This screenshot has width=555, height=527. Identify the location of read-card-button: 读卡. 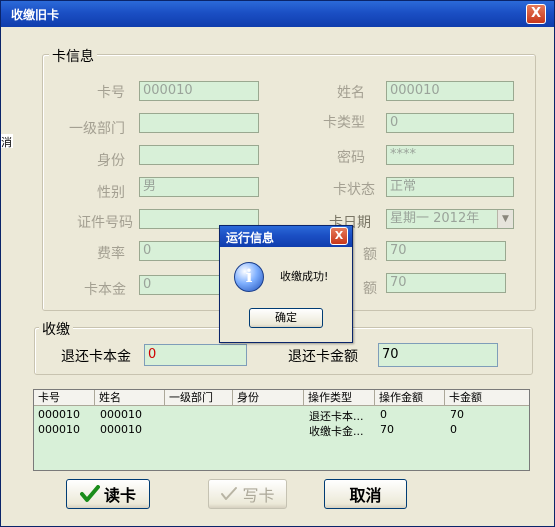
(108, 494).